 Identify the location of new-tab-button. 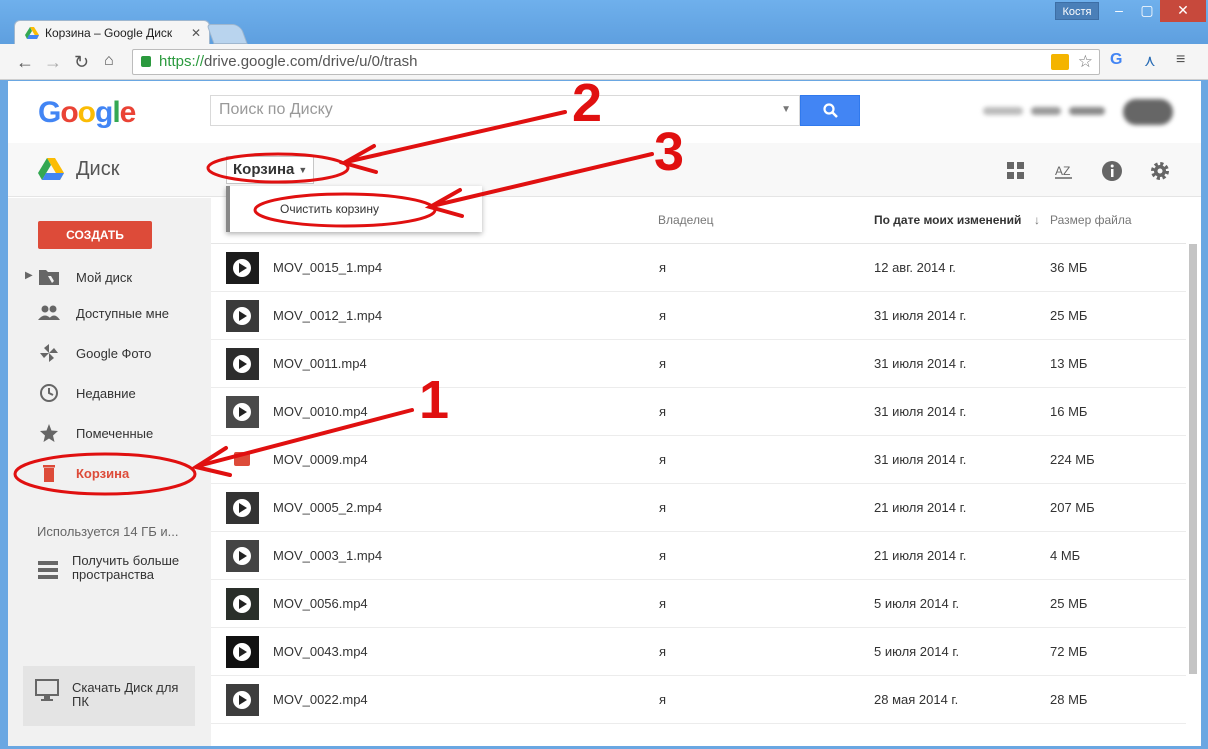
(227, 34).